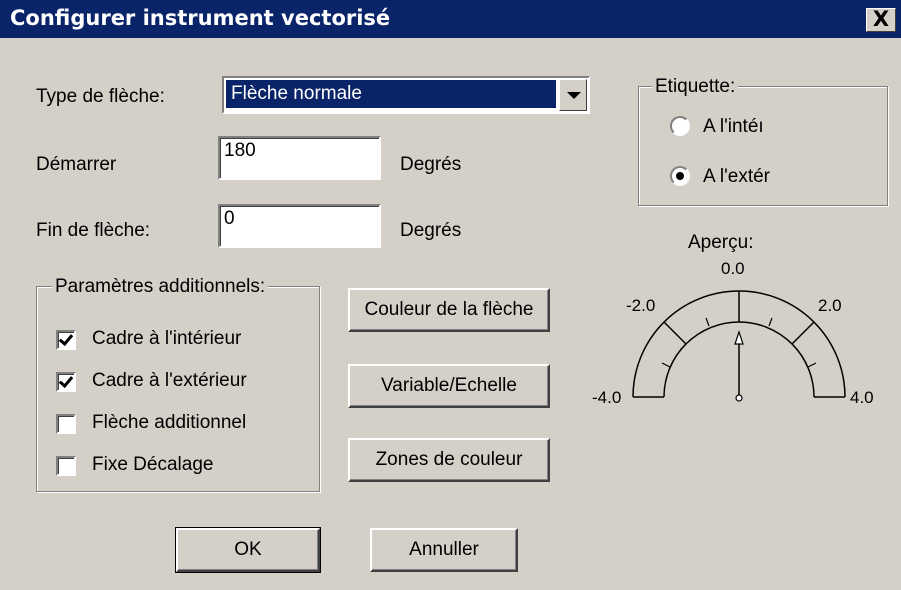 The height and width of the screenshot is (590, 901). I want to click on cancel-button: Annuller, so click(444, 550).